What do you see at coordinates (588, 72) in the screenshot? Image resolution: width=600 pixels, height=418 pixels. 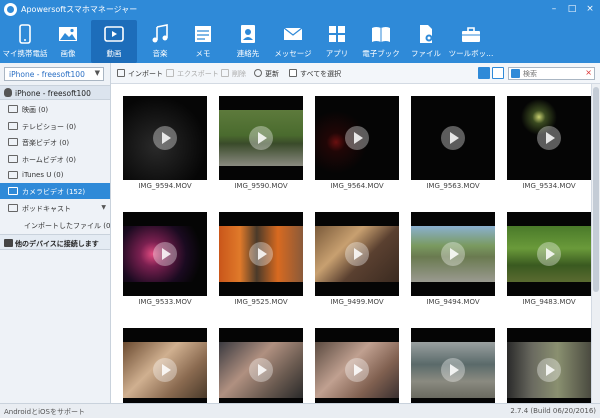 I see `clear-search-icon: ×` at bounding box center [588, 72].